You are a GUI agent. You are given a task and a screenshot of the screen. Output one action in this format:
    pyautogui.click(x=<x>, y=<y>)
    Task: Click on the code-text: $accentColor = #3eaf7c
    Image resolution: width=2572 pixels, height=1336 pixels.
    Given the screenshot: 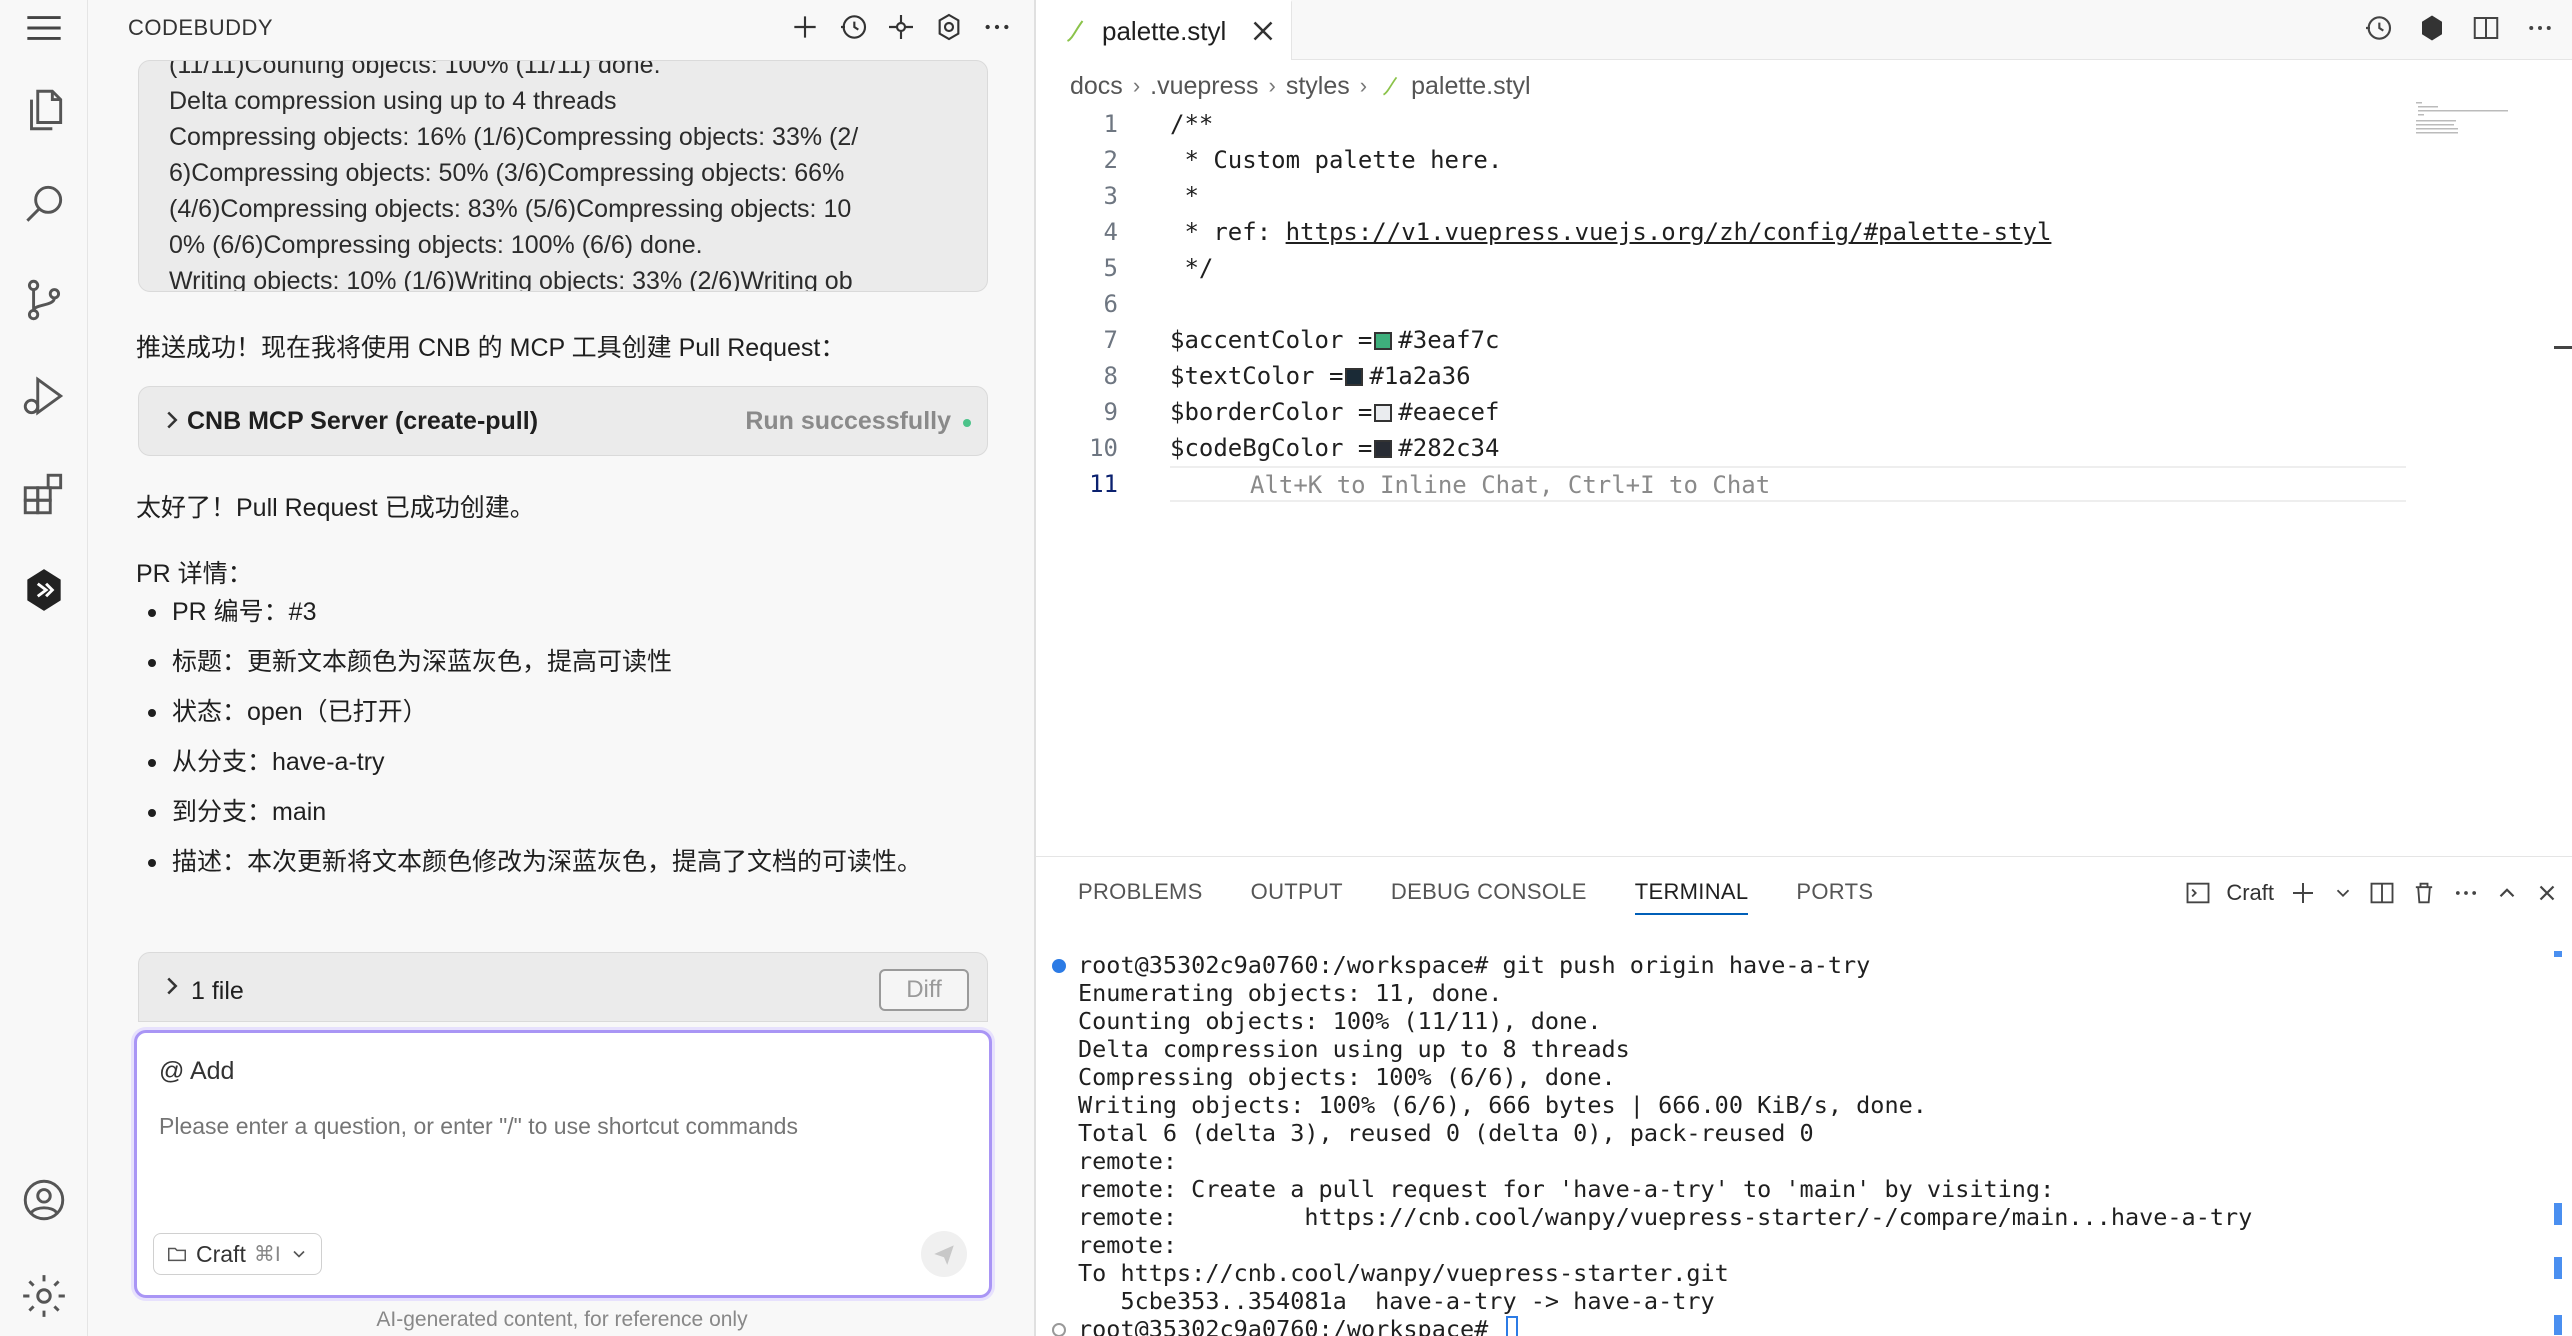 What is the action you would take?
    pyautogui.click(x=1334, y=340)
    